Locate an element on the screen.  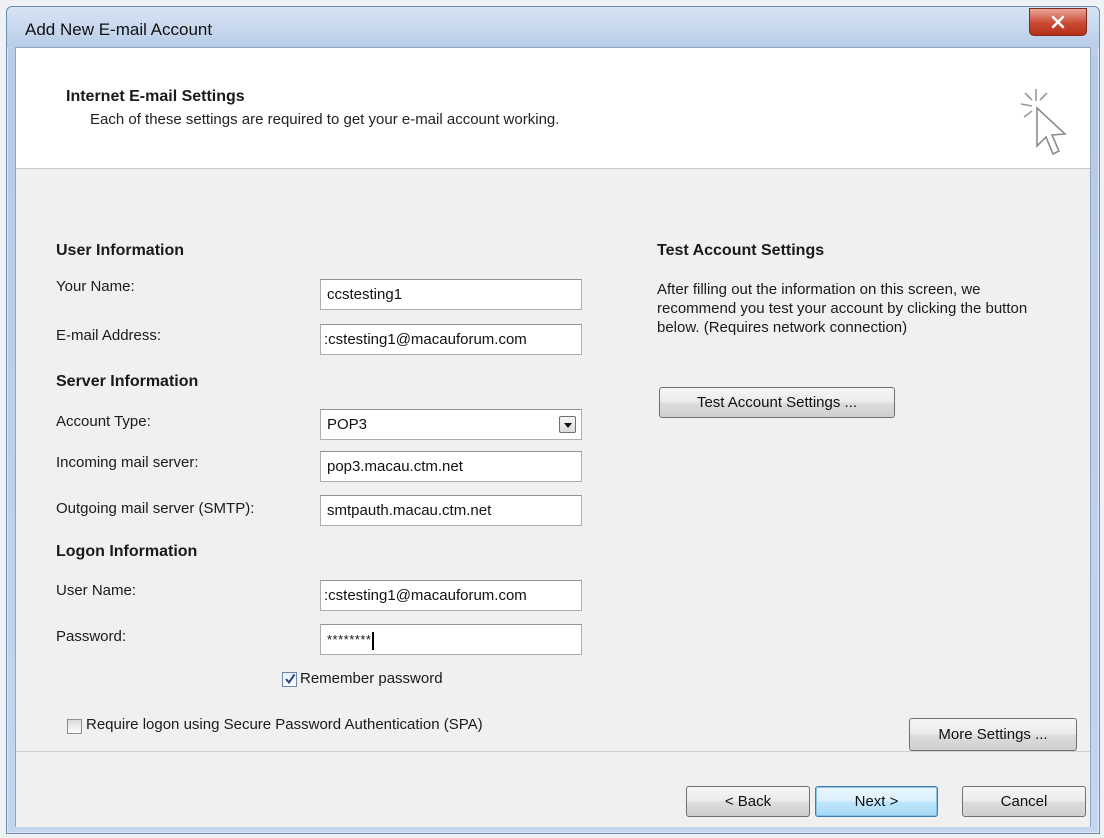
user-info-heading: User Information is located at coordinates (120, 250).